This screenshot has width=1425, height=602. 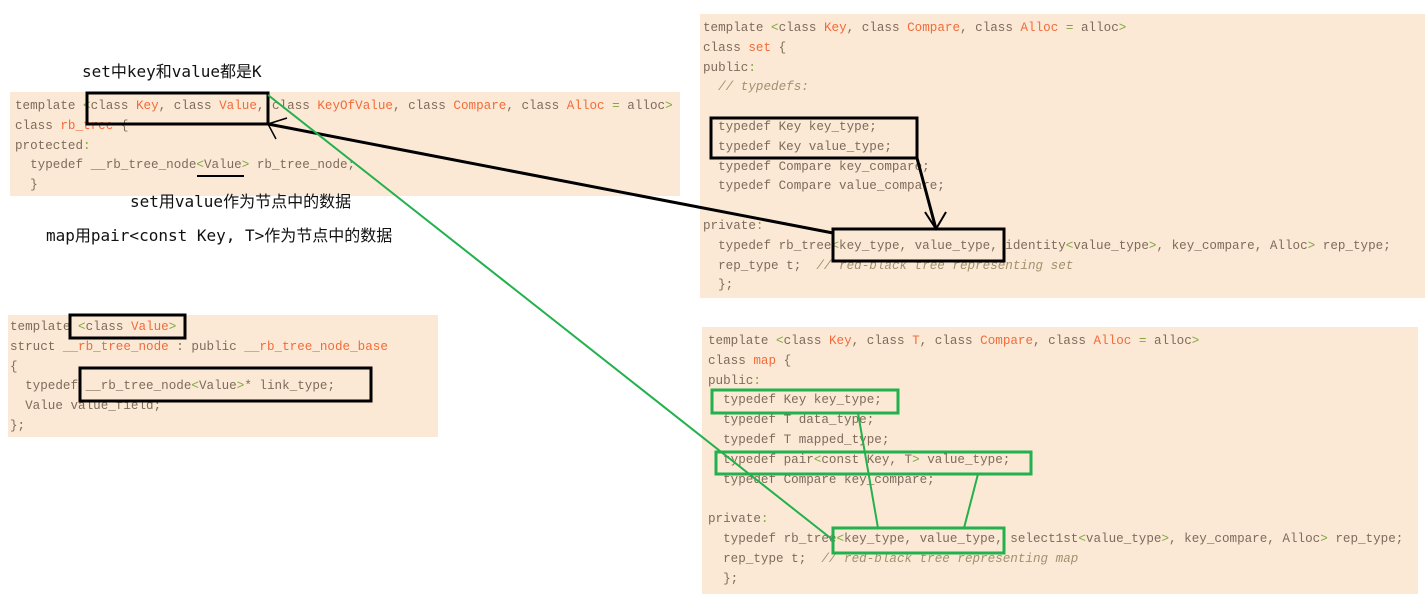 I want to click on box-map-key-type, so click(x=805, y=401).